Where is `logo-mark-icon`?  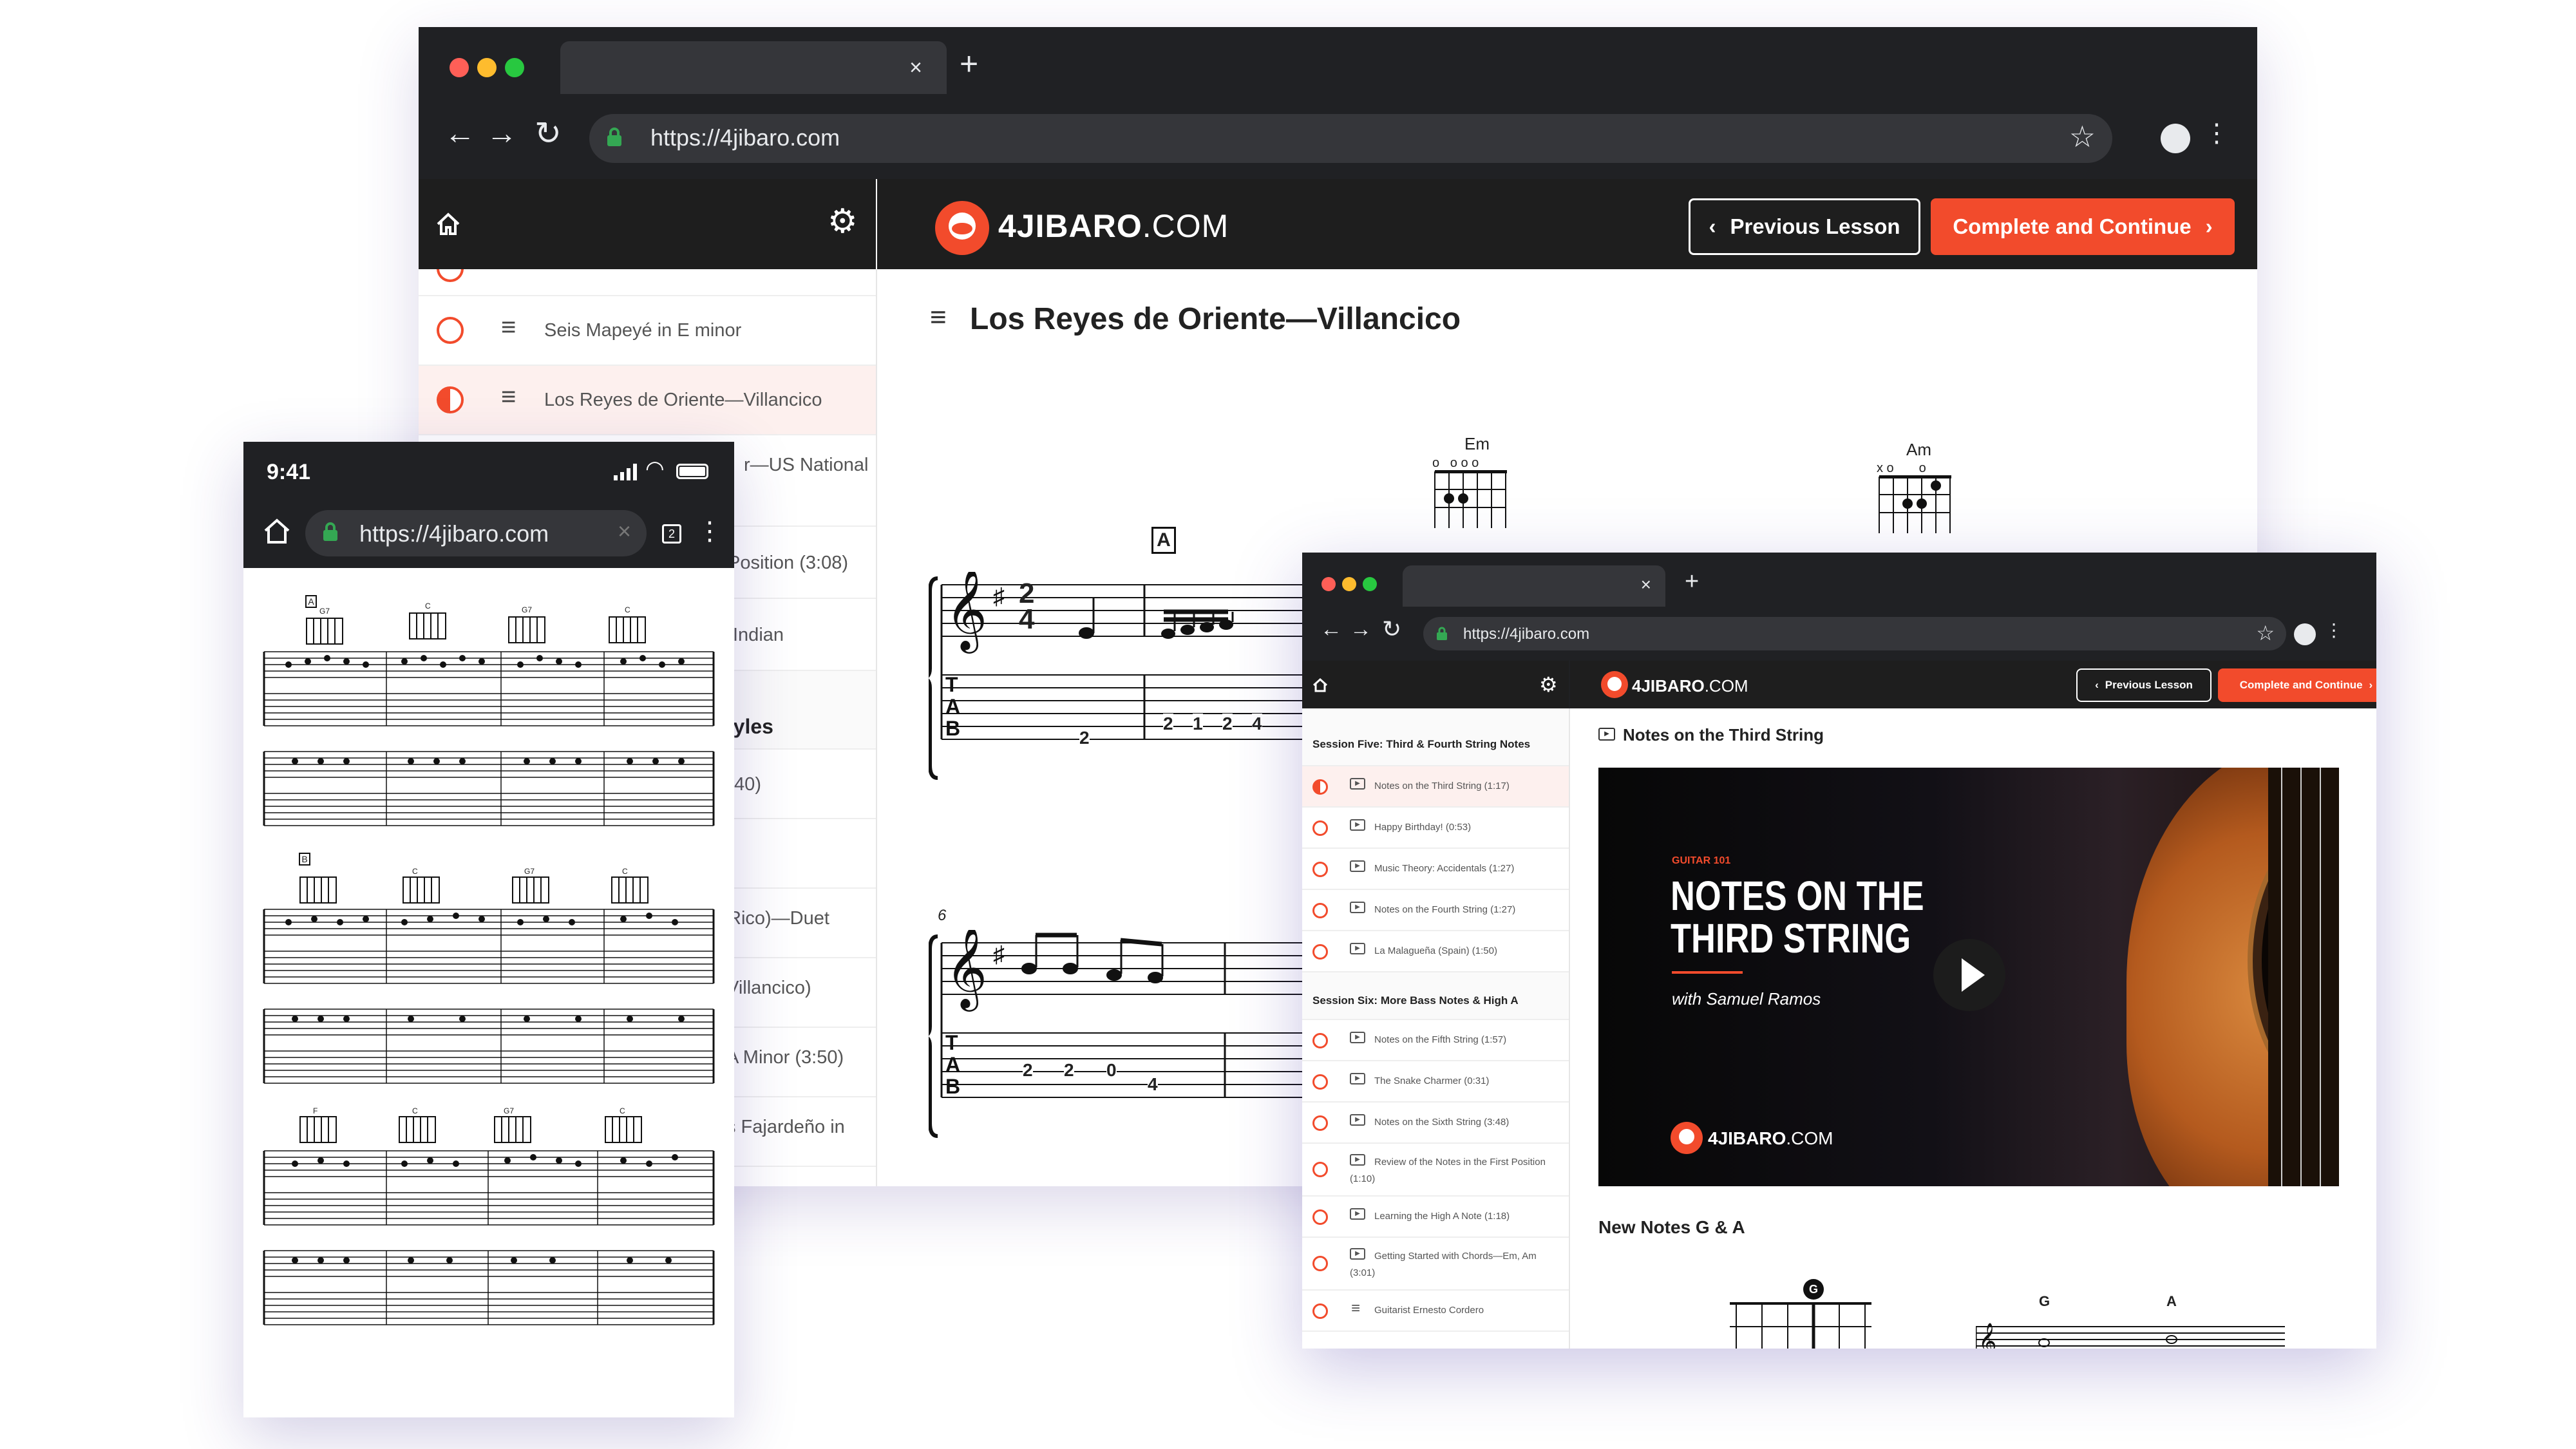 logo-mark-icon is located at coordinates (1614, 684).